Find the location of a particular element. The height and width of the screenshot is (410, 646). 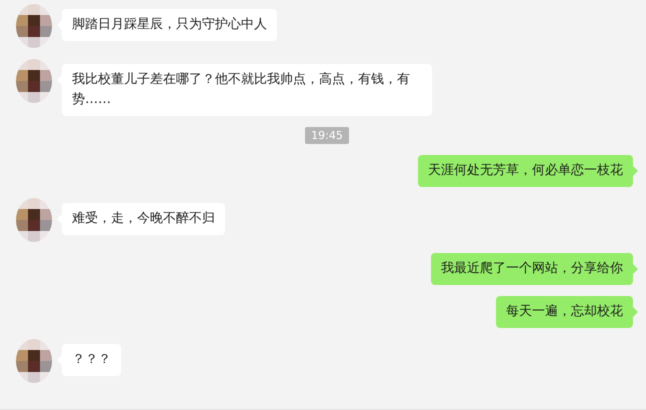

message-bubble: ？？？ is located at coordinates (91, 360).